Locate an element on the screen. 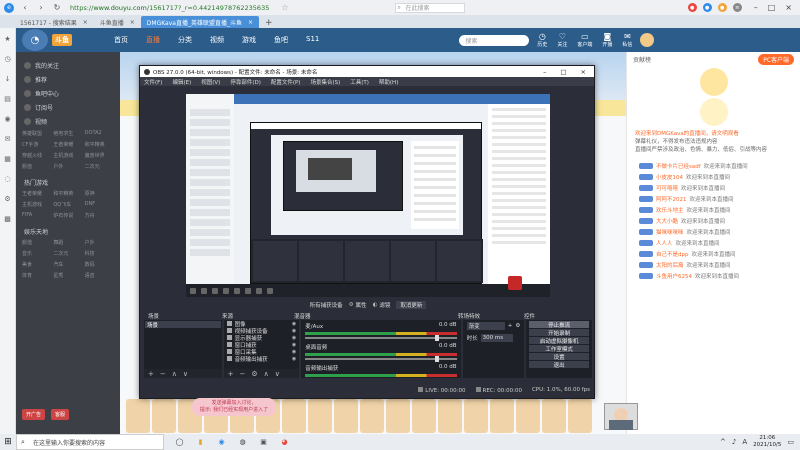 Image resolution: width=800 pixels, height=450 pixels. apps-icon: ▩ is located at coordinates (8, 219).